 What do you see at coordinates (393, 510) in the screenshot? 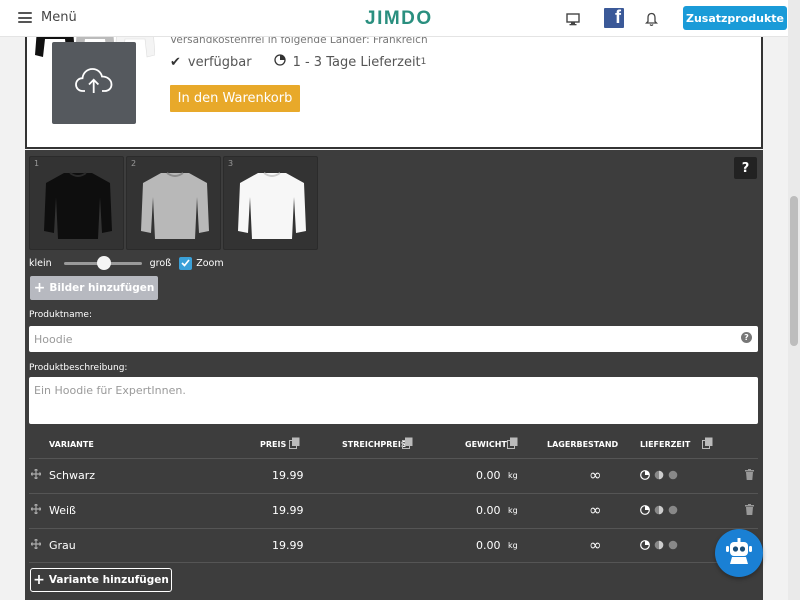
I see `variant-row: Weiß 19.99 0.00 kg ∞` at bounding box center [393, 510].